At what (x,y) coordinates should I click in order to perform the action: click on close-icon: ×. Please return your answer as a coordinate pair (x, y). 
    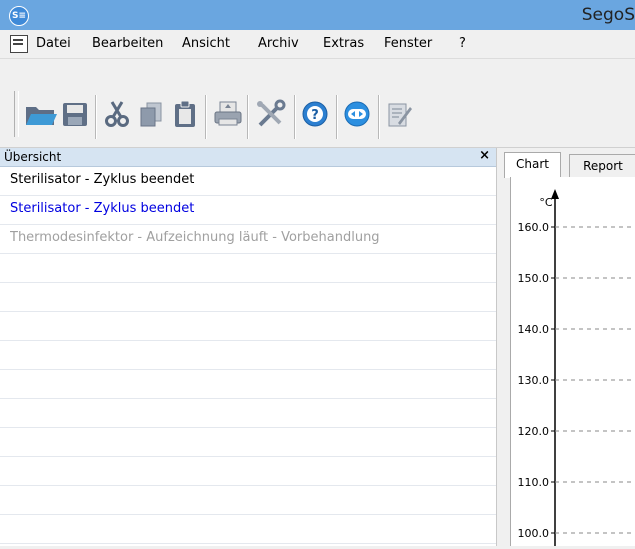
    Looking at the image, I should click on (484, 155).